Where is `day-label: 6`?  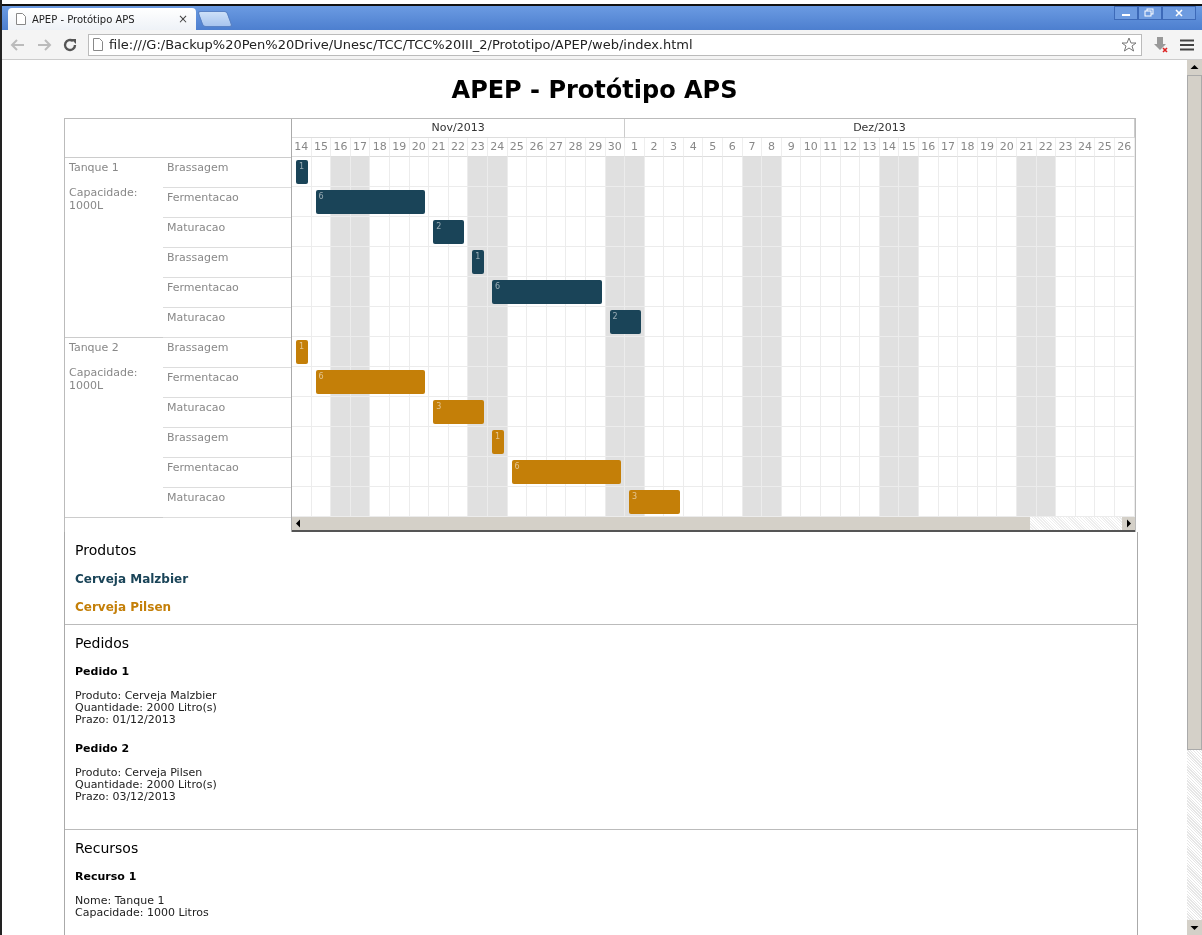
day-label: 6 is located at coordinates (732, 146).